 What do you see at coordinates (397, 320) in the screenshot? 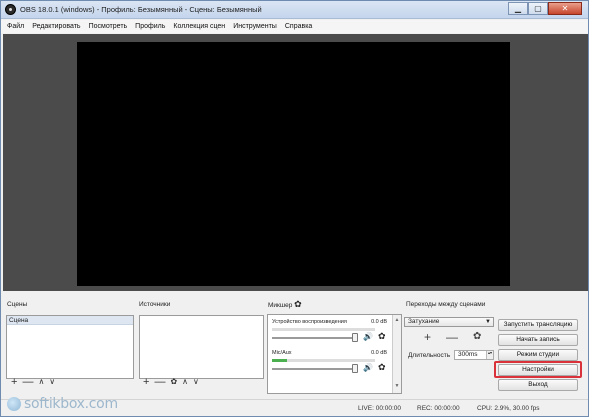
I see `scroll-up-arrow-icon: ▲` at bounding box center [397, 320].